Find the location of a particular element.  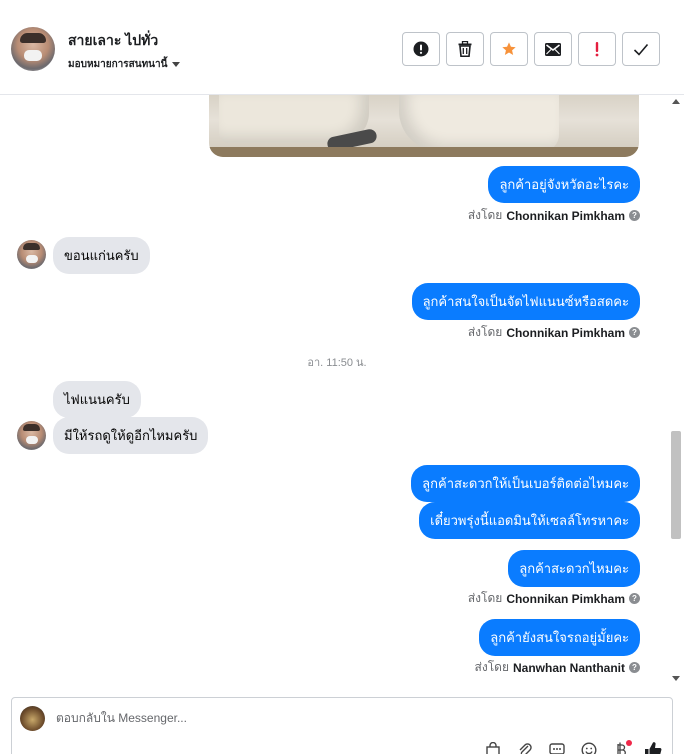

conversation-header: สายเลาะ ไปทั่ว มอบหมายการสนทนานี้ is located at coordinates (342, 47).